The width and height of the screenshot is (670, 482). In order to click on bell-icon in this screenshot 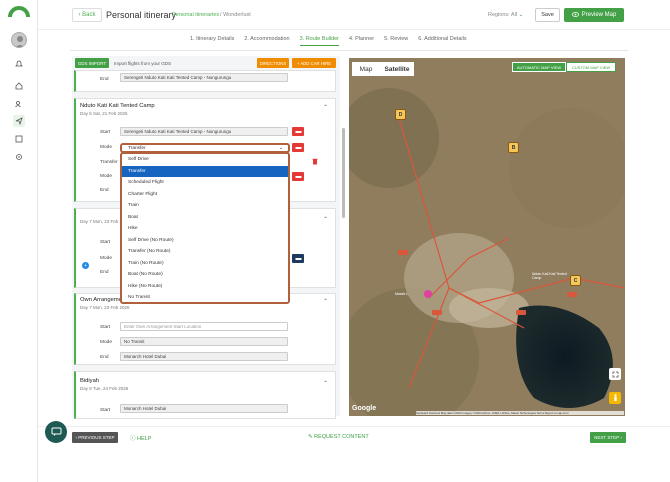, I will do `click(19, 64)`.